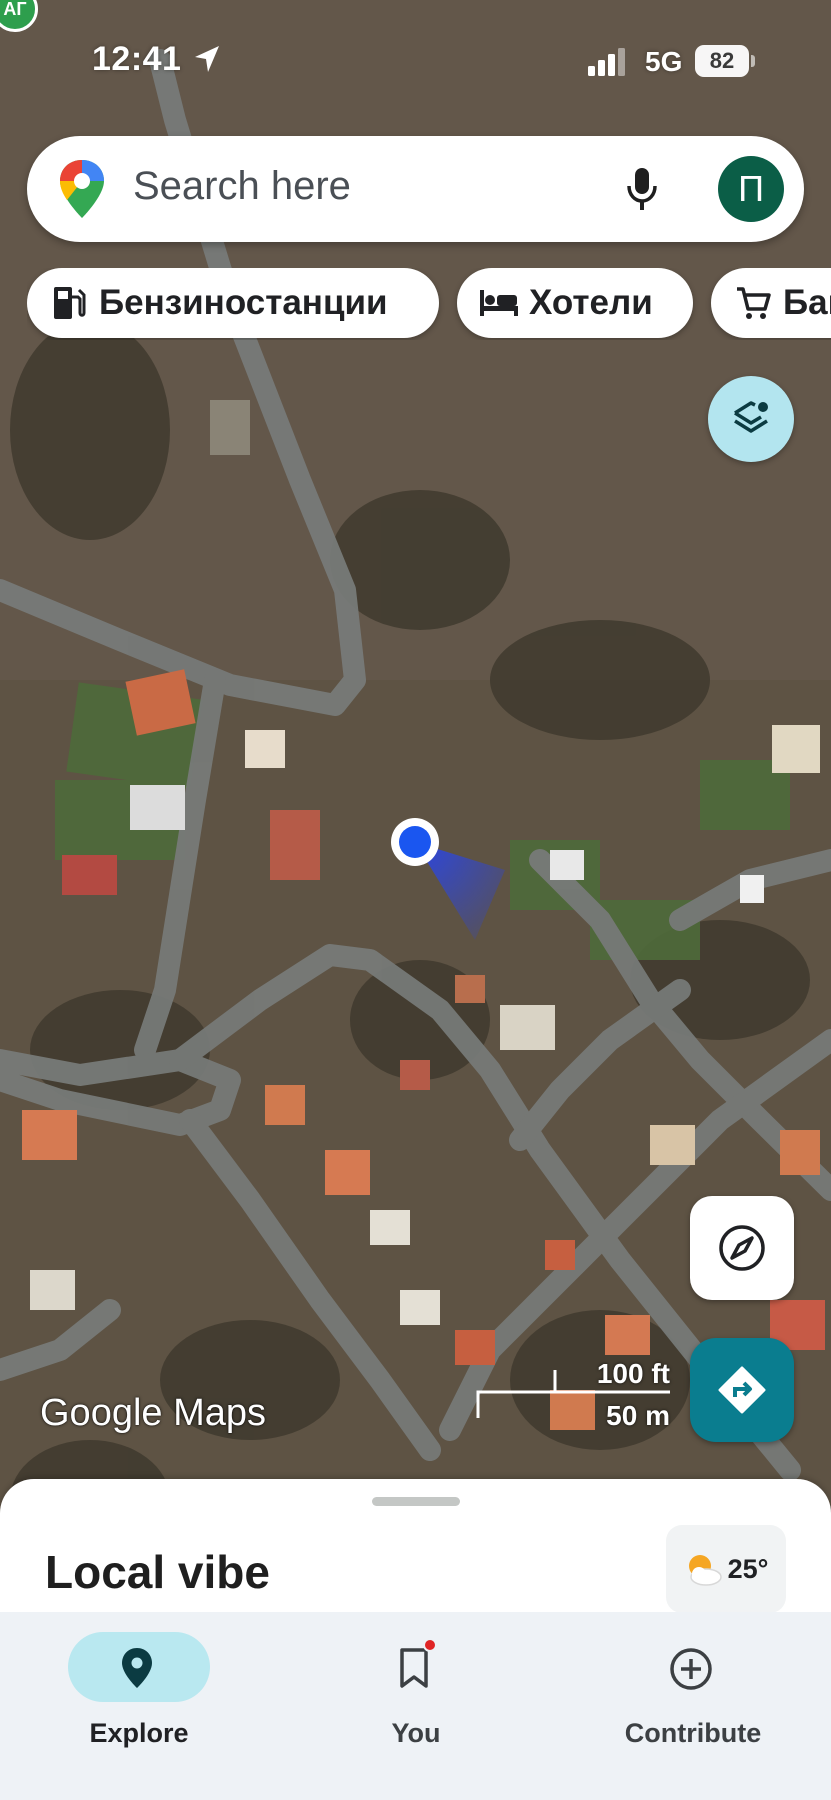 The image size is (831, 1800). I want to click on nav-contribute: Contribute, so click(674, 1697).